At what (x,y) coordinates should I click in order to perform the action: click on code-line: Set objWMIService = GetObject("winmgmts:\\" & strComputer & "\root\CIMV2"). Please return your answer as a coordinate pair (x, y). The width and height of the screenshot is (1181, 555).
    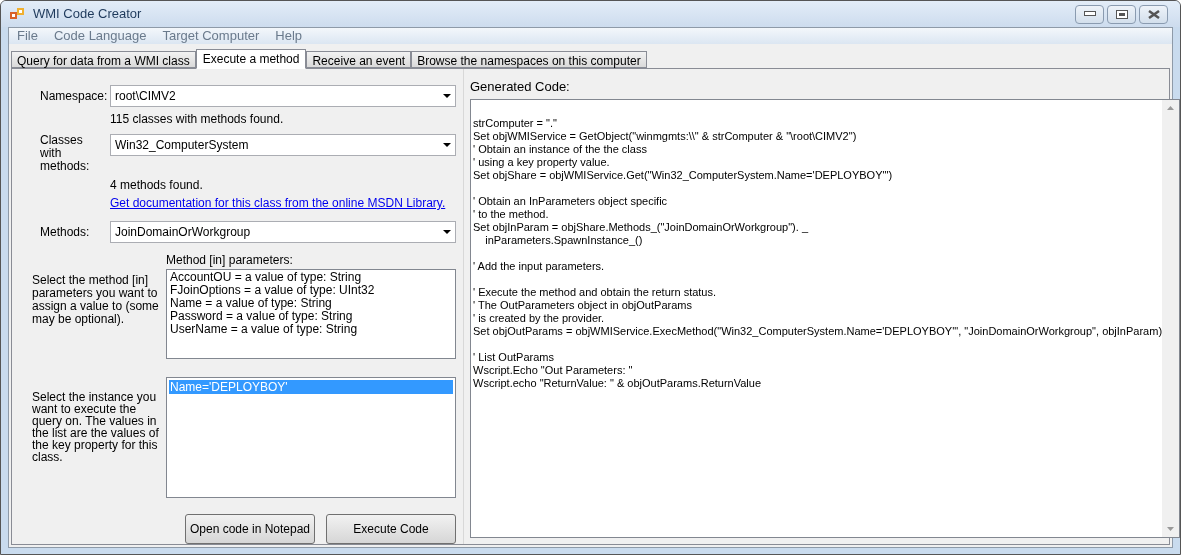
    Looking at the image, I should click on (665, 136).